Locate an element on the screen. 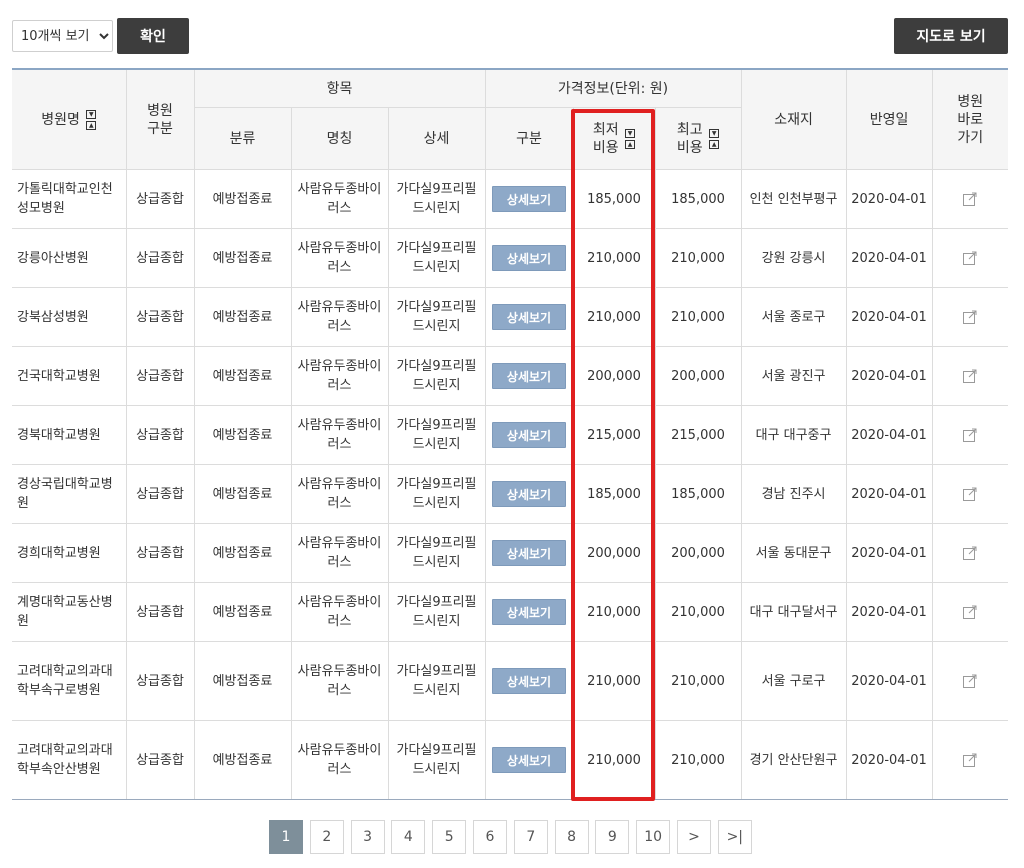 The height and width of the screenshot is (868, 1024). page-8-button: 8 is located at coordinates (571, 837).